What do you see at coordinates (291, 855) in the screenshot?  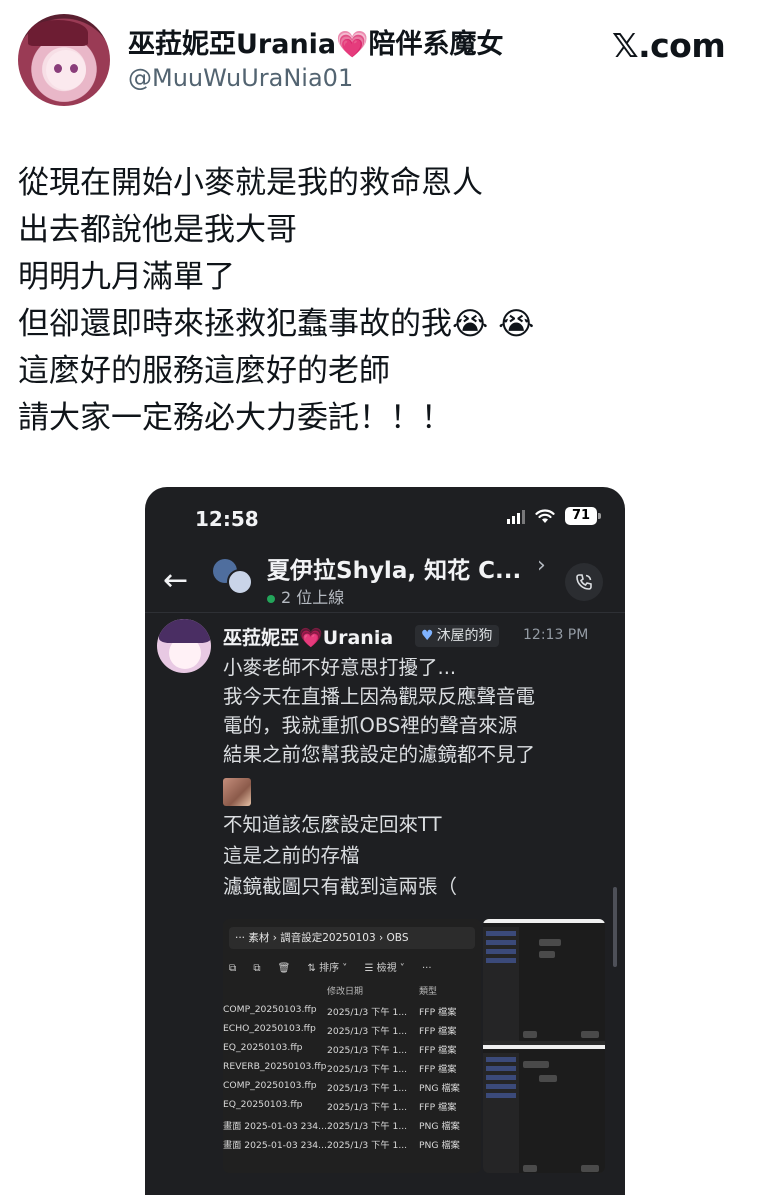 I see `message-line: 這是之前的存檔` at bounding box center [291, 855].